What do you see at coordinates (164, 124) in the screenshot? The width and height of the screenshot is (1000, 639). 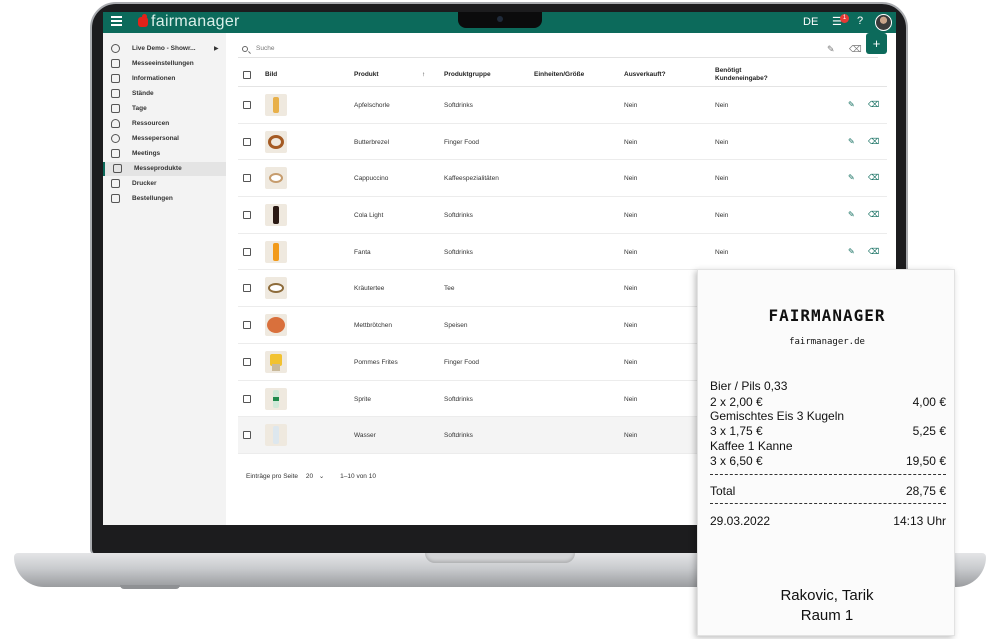 I see `sidebar-item-ressourcen: Ressourcen` at bounding box center [164, 124].